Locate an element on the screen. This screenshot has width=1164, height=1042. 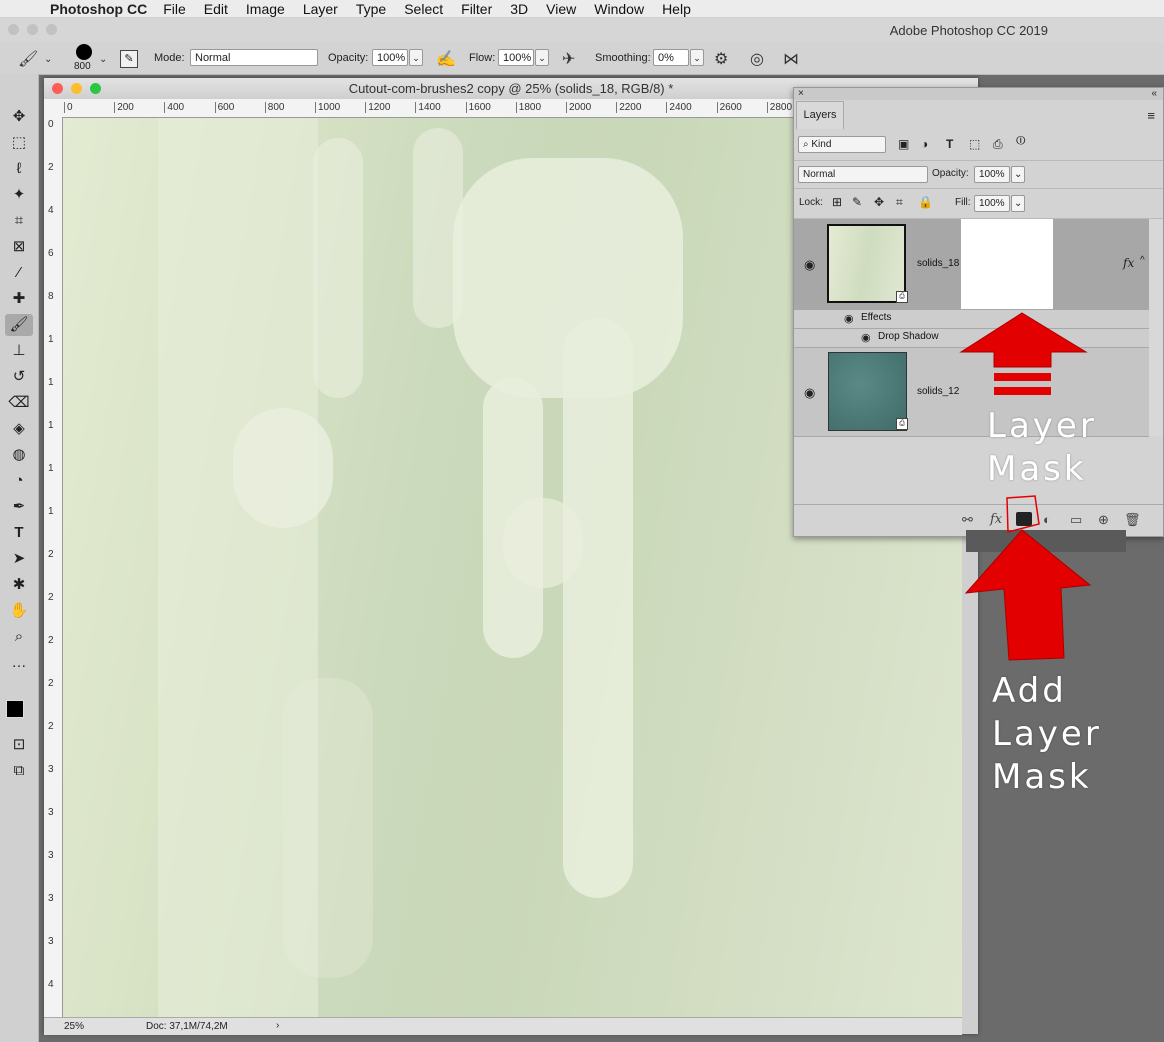
filter-toggle-icon: ⏼ is located at coordinates (1021, 140).